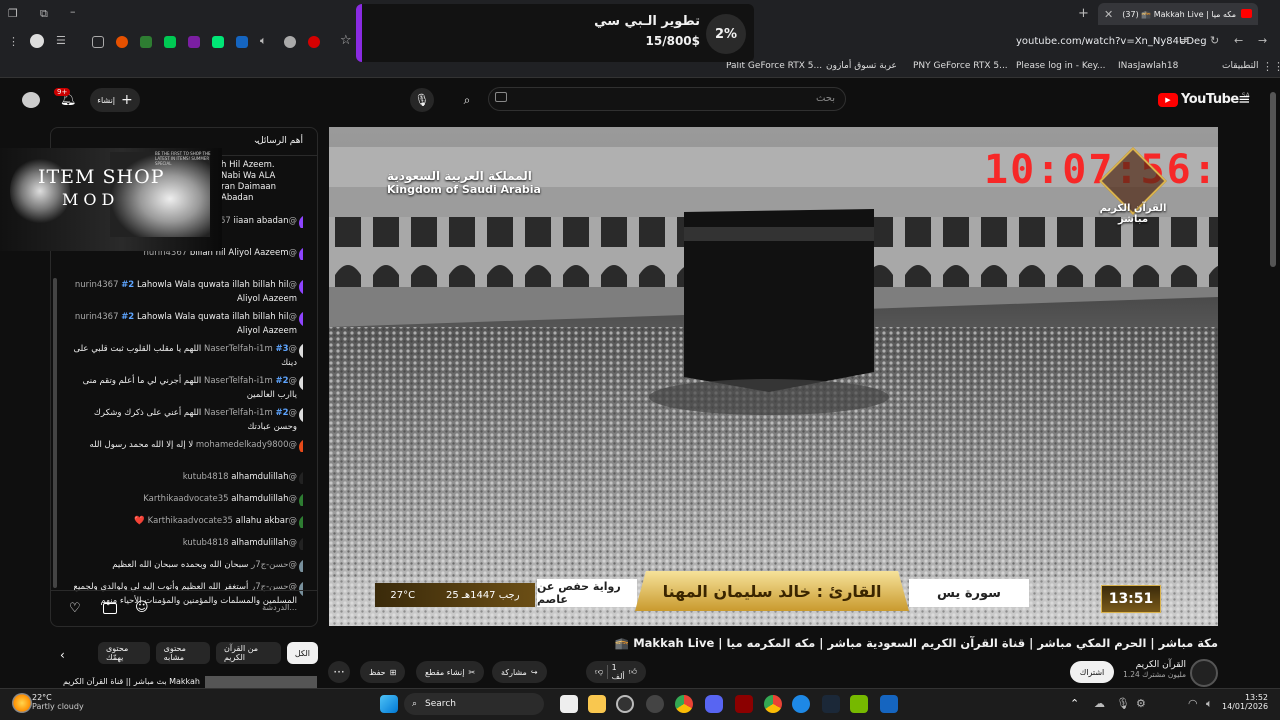 The image size is (1280, 720). Describe the element at coordinates (61, 40) in the screenshot. I see `reading-list-icon: ☰` at that location.